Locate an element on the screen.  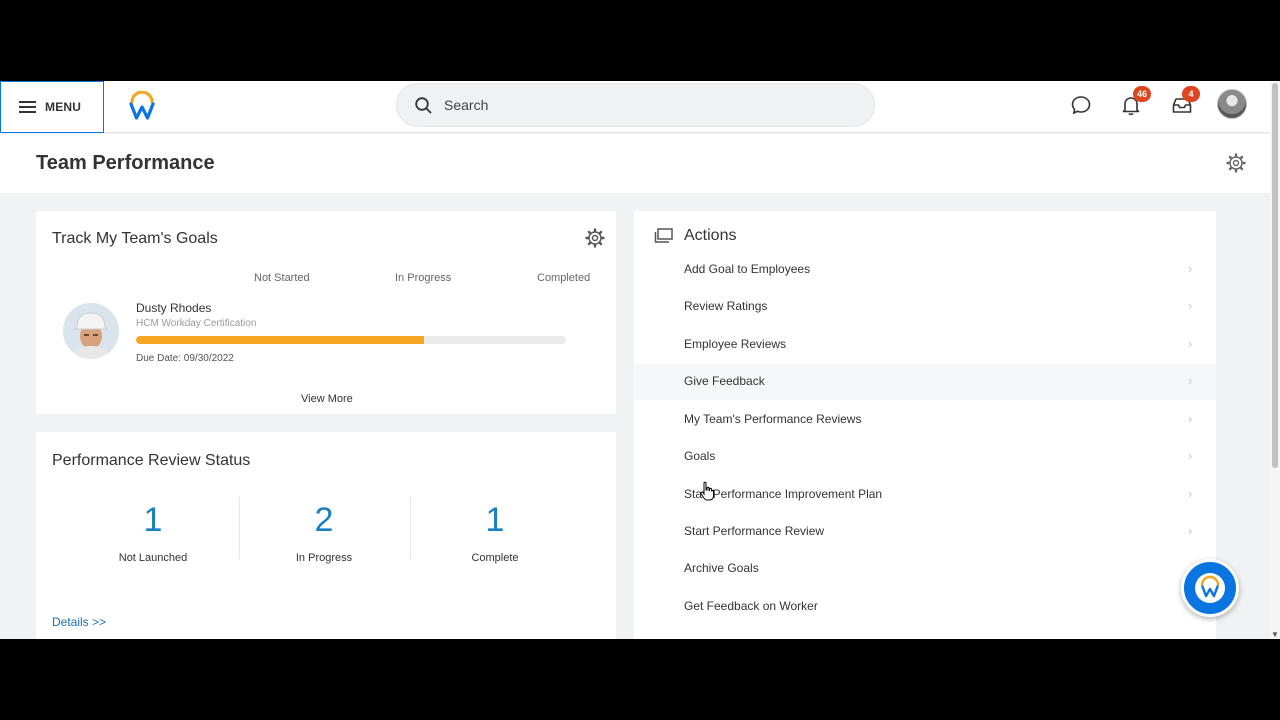
action-label: Give Feedback is located at coordinates (724, 381).